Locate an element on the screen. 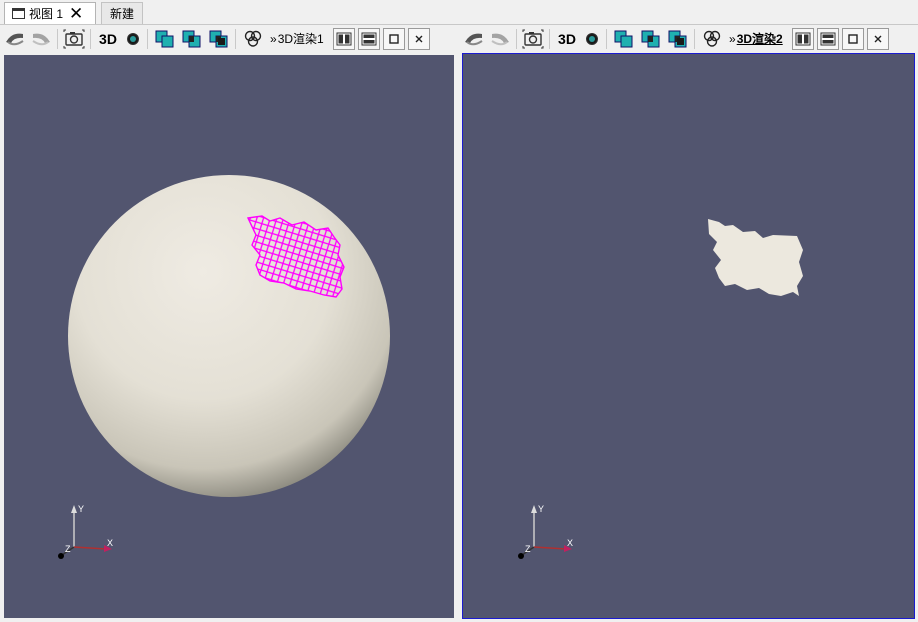  tab-label: 新建 is located at coordinates (121, 14).